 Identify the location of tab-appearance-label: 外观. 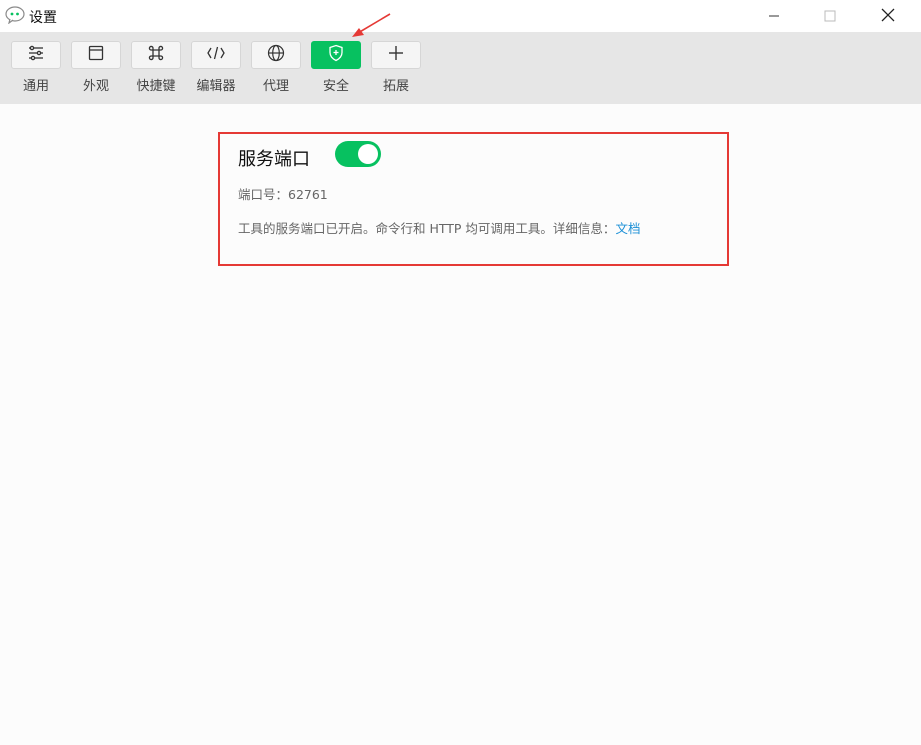
(95, 86).